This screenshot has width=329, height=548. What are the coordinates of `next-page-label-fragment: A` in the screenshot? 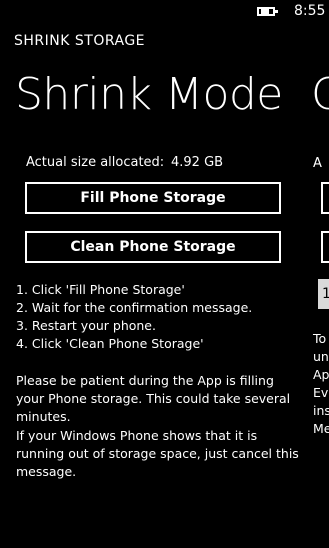 It's located at (317, 163).